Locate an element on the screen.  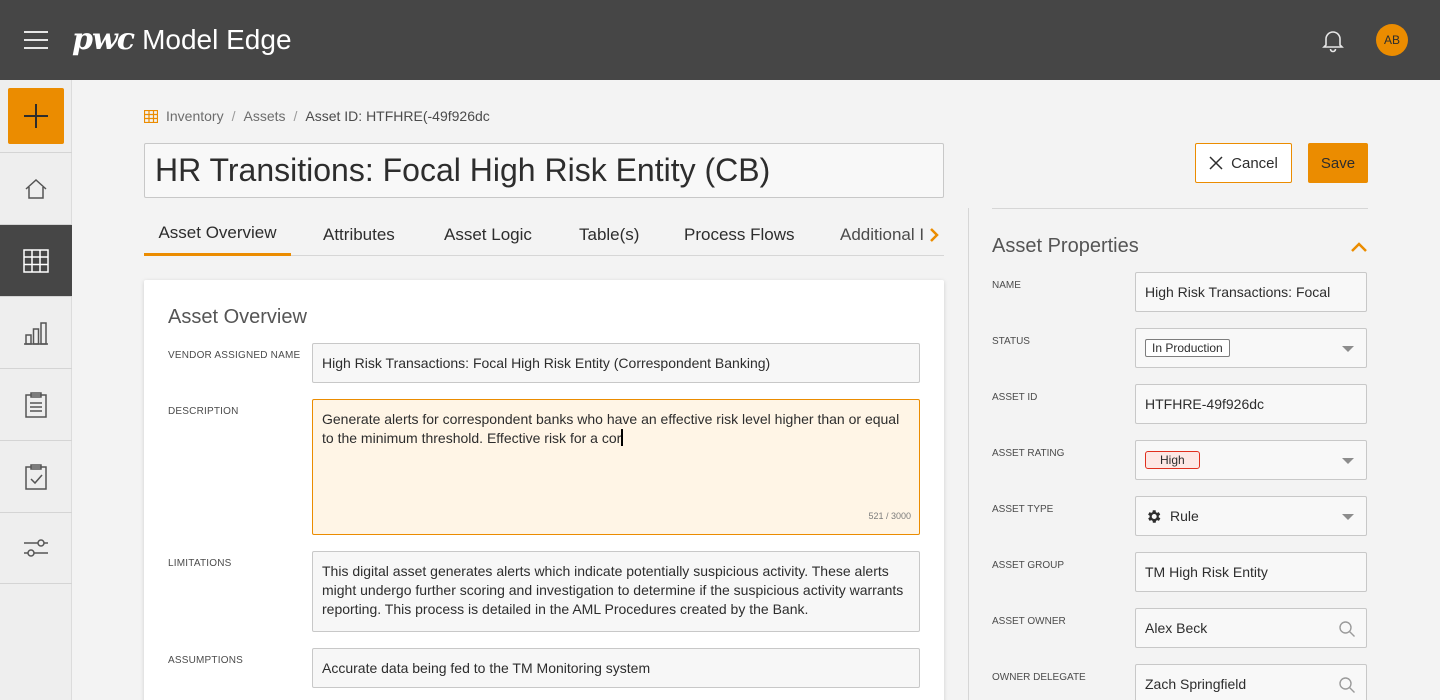
asset-rating-select: High is located at coordinates (1251, 460).